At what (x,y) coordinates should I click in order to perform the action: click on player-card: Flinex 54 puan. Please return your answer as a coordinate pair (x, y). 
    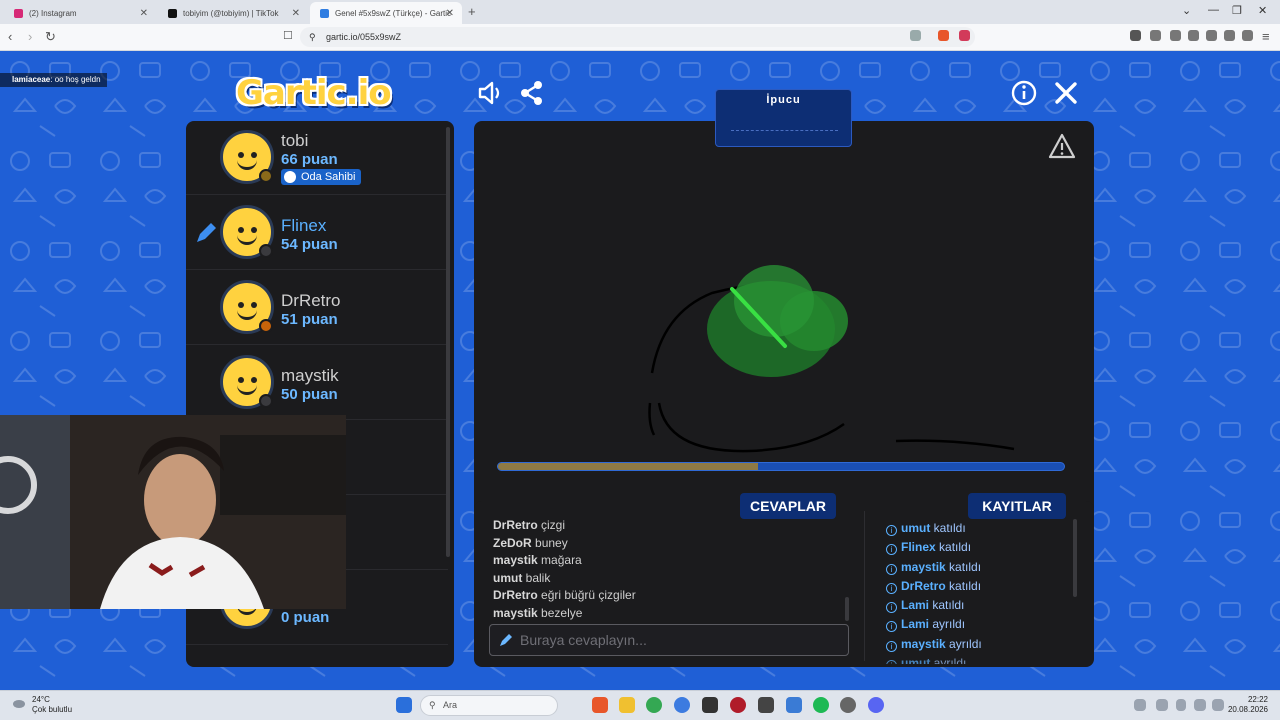
    Looking at the image, I should click on (317, 233).